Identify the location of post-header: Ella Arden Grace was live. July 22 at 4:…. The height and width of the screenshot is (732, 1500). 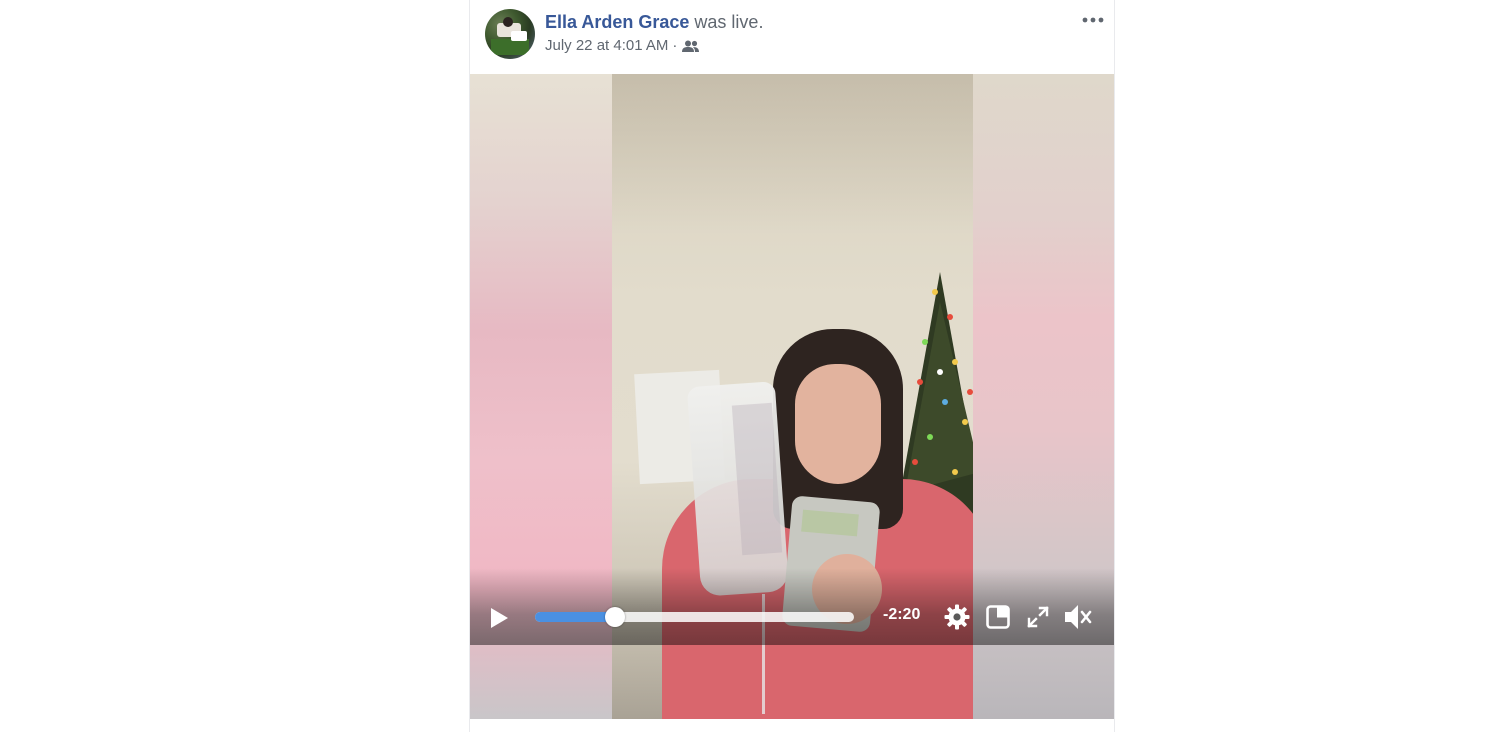
(792, 37).